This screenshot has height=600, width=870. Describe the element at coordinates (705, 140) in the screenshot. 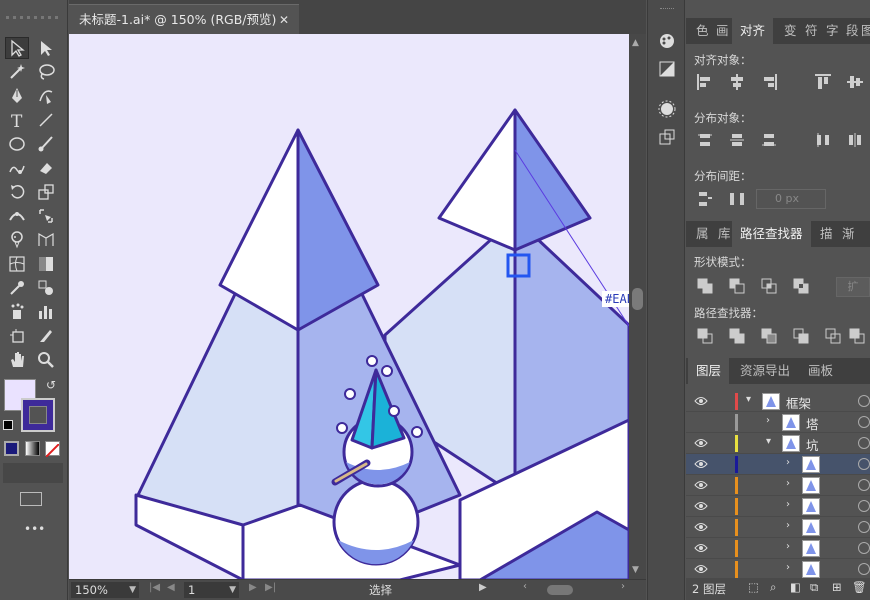

I see `distribute-top-icon` at that location.